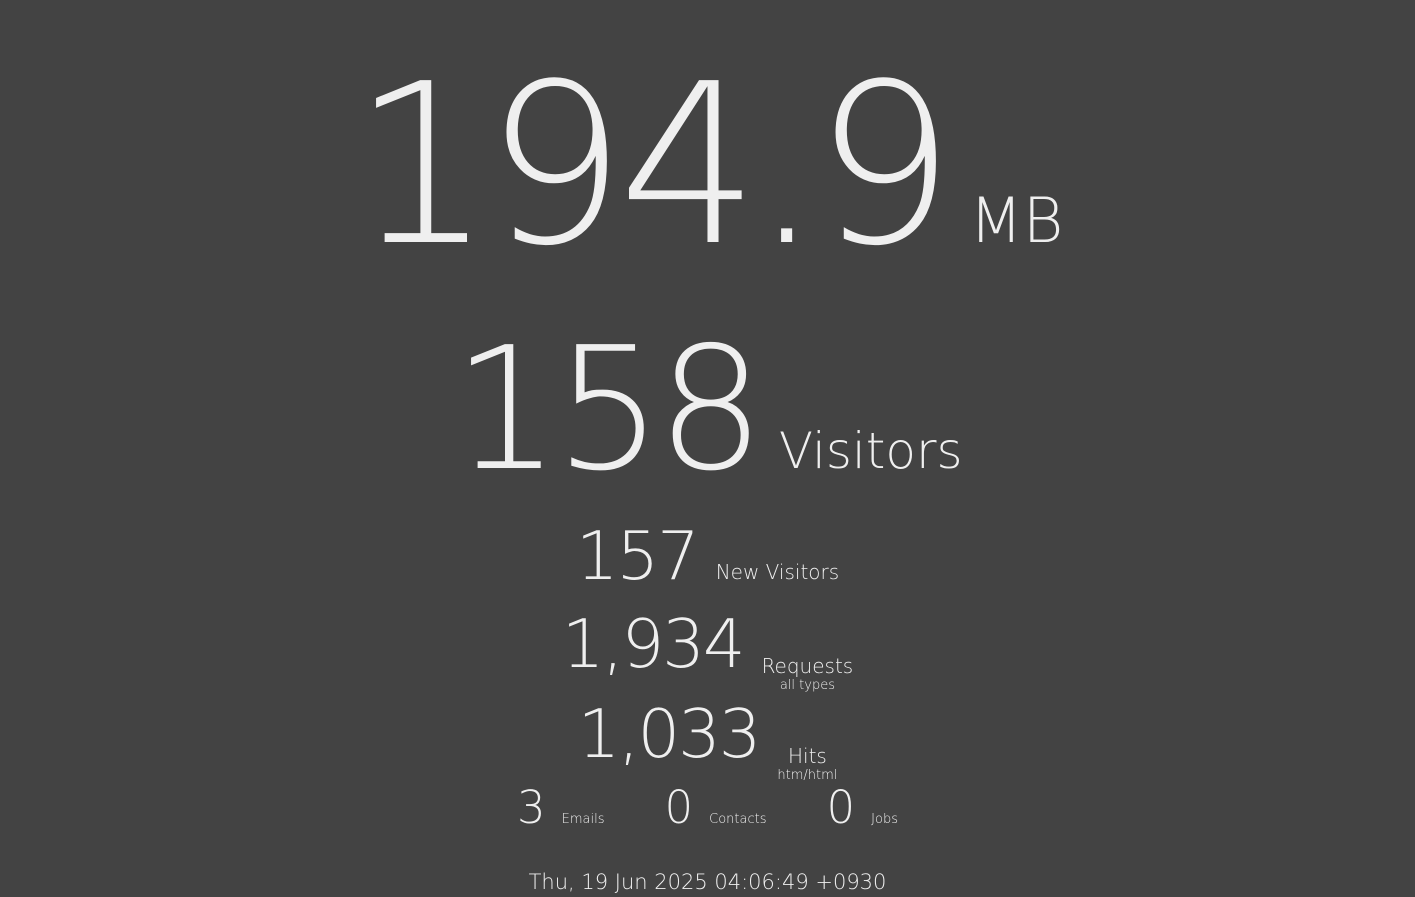 The width and height of the screenshot is (1415, 897). What do you see at coordinates (807, 666) in the screenshot?
I see `requests-label: Requests` at bounding box center [807, 666].